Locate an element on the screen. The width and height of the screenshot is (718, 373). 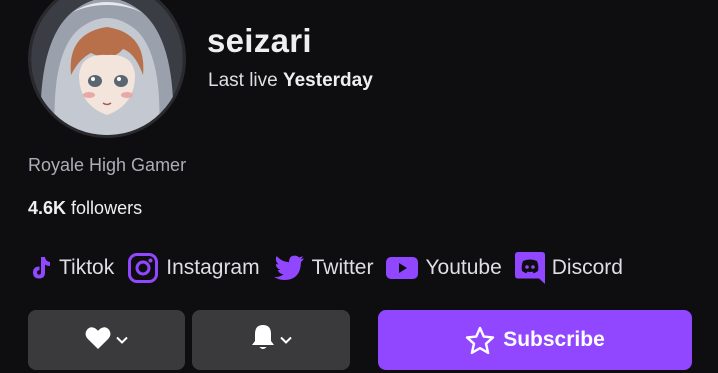
social-link-discord: Discord is located at coordinates (568, 268).